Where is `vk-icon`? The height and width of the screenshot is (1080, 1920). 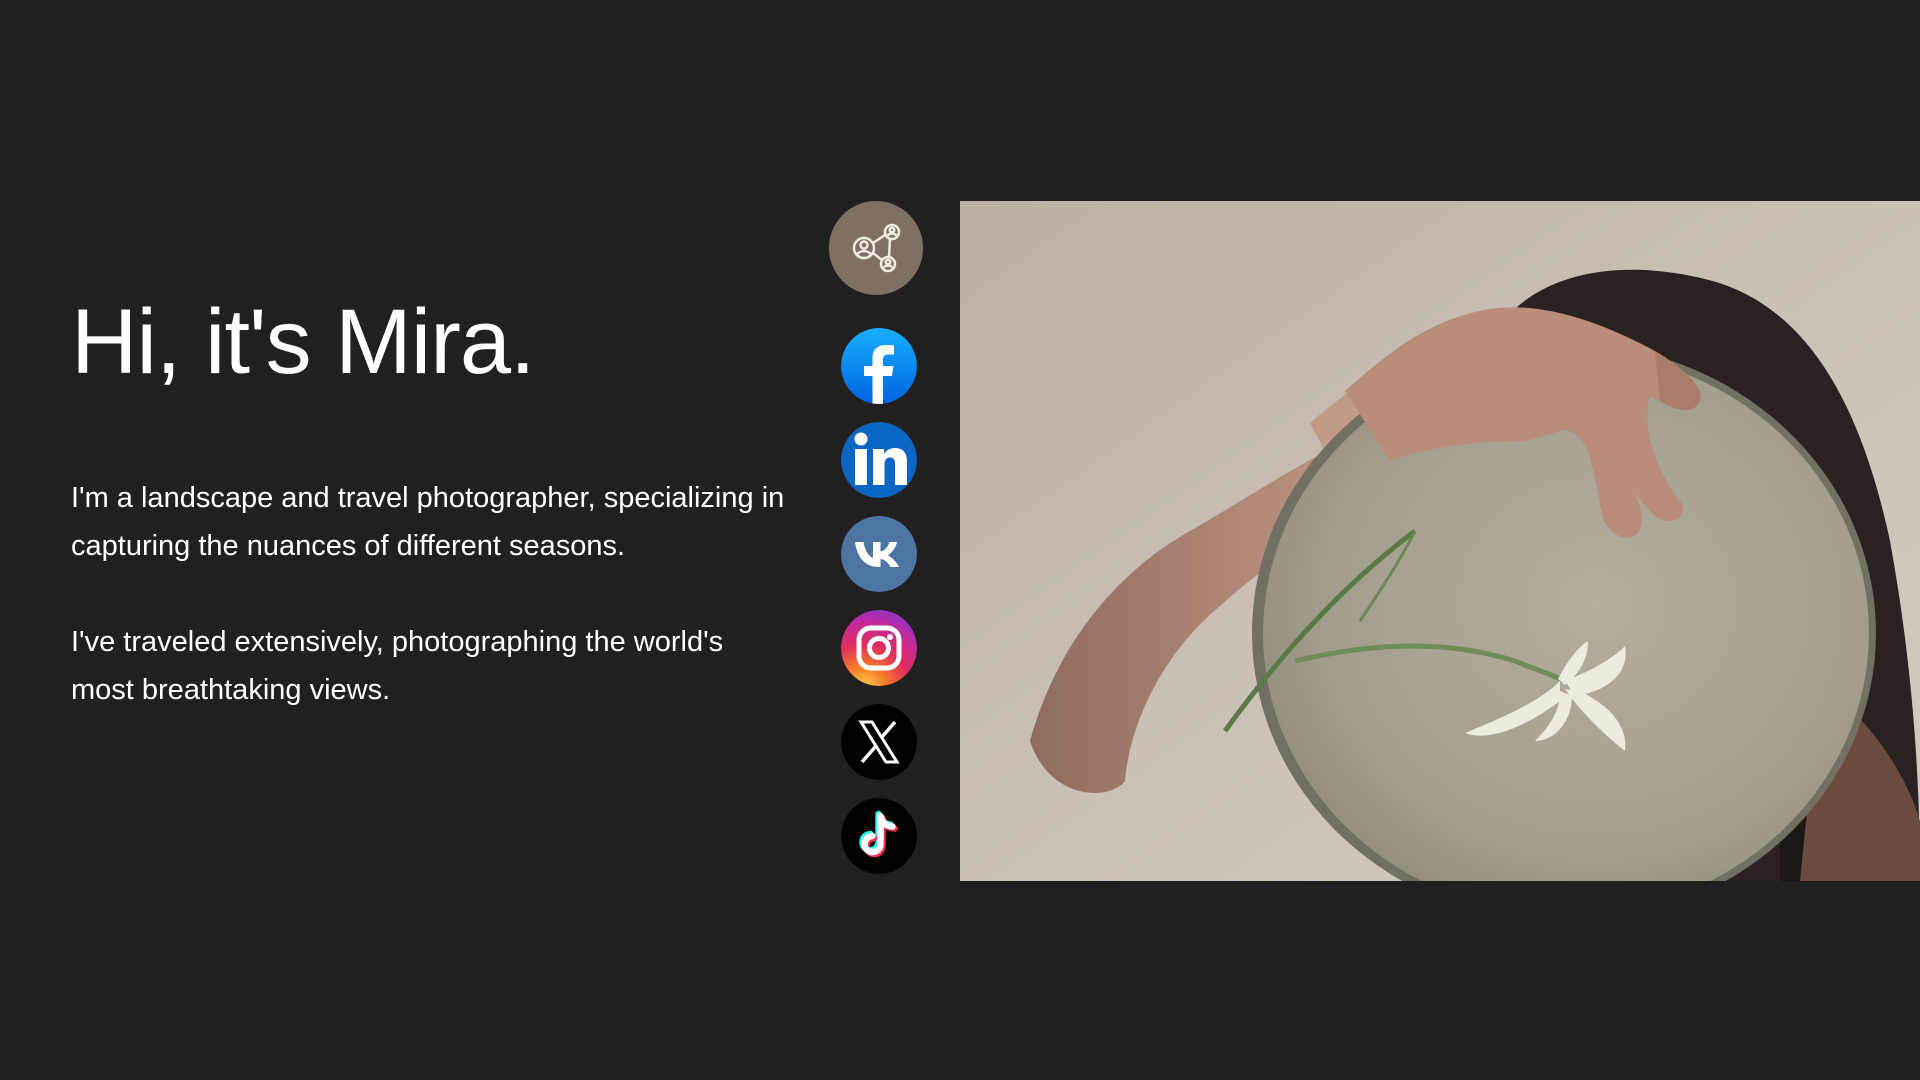 vk-icon is located at coordinates (879, 554).